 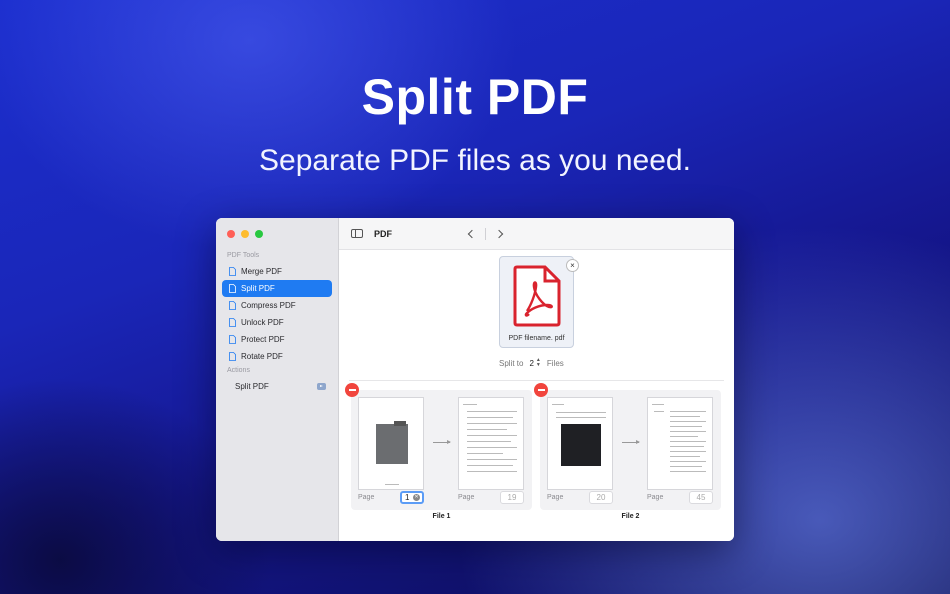 I want to click on sidebar-item-merge-pdf: Merge PDF, so click(x=277, y=271).